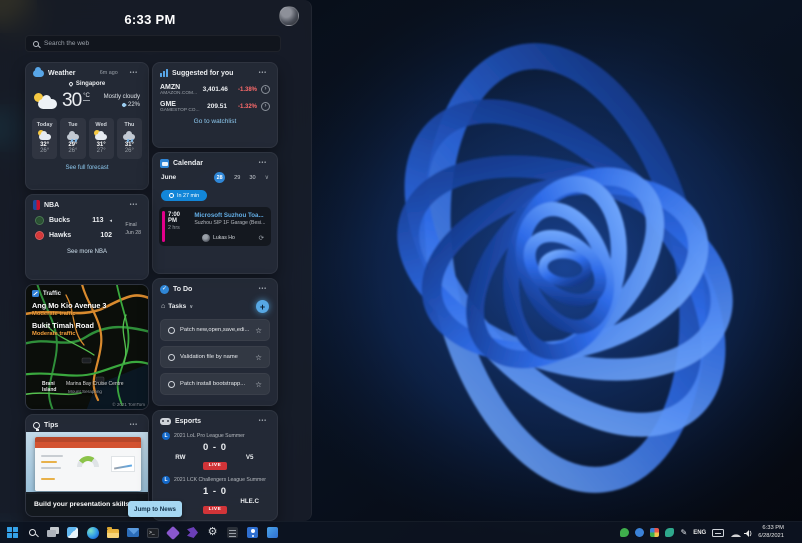  Describe the element at coordinates (90, 84) in the screenshot. I see `weather-location: Singapore` at that location.